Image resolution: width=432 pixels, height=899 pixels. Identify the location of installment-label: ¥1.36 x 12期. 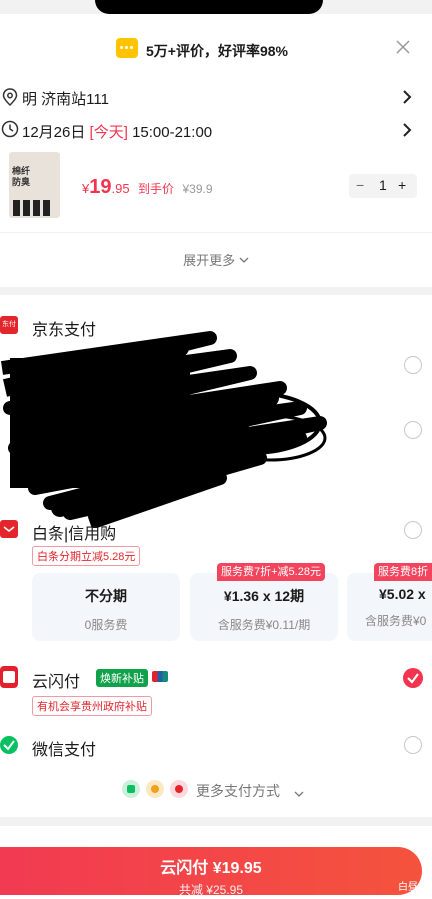
(264, 596).